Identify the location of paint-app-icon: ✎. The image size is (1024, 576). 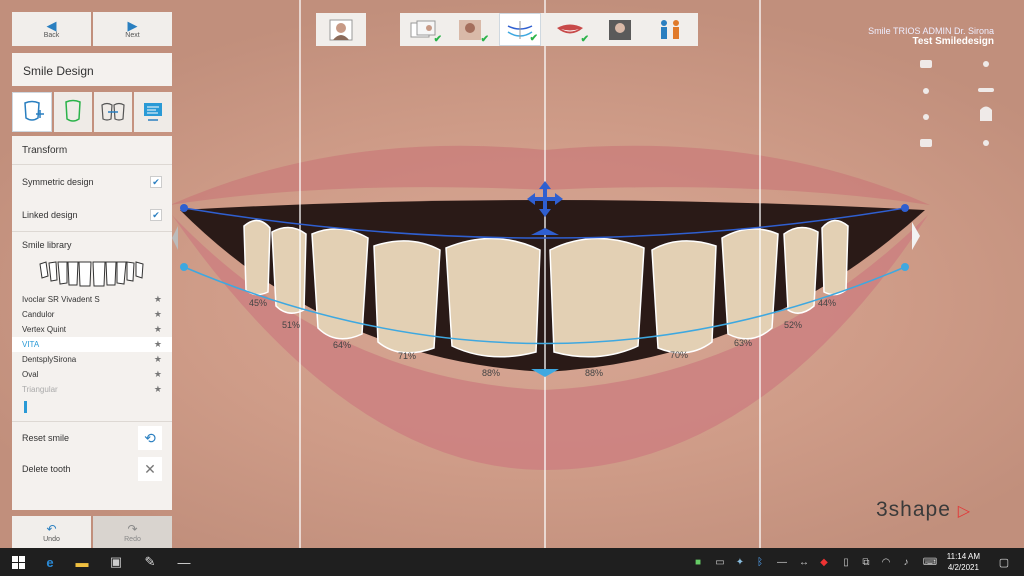
(150, 562).